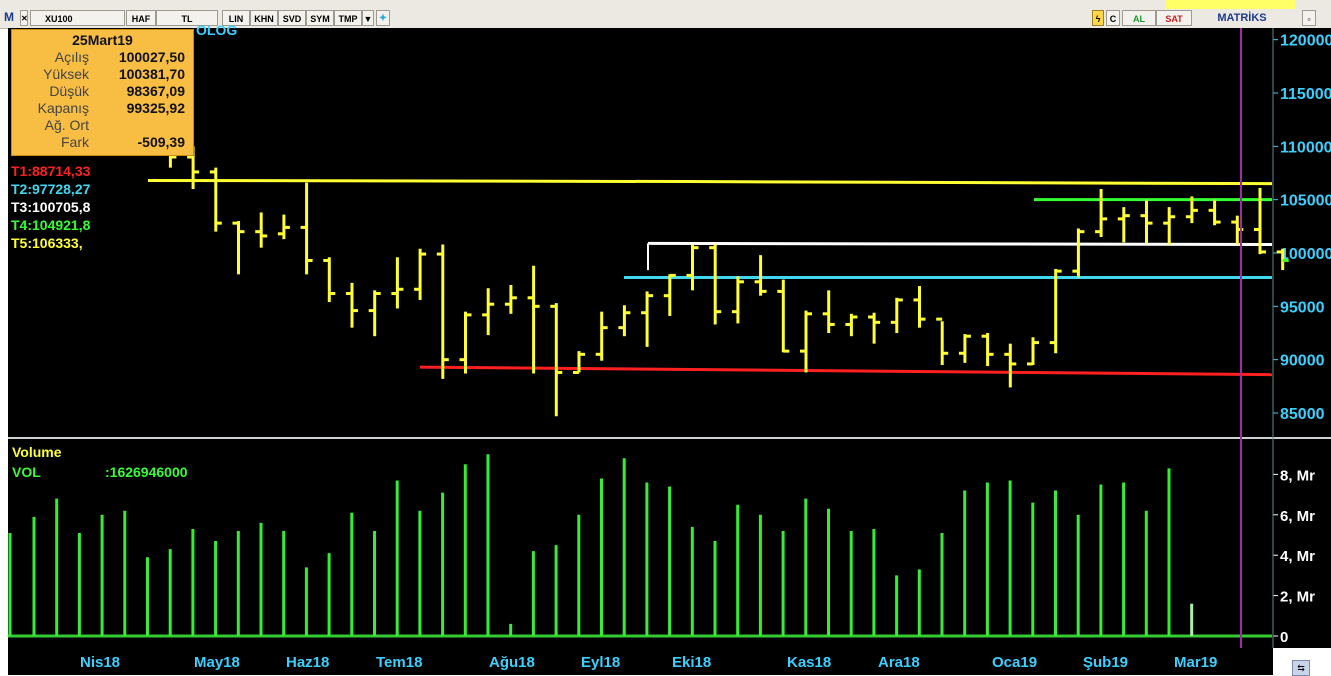 This screenshot has width=1331, height=676. I want to click on info-label: Düşük, so click(69, 91).